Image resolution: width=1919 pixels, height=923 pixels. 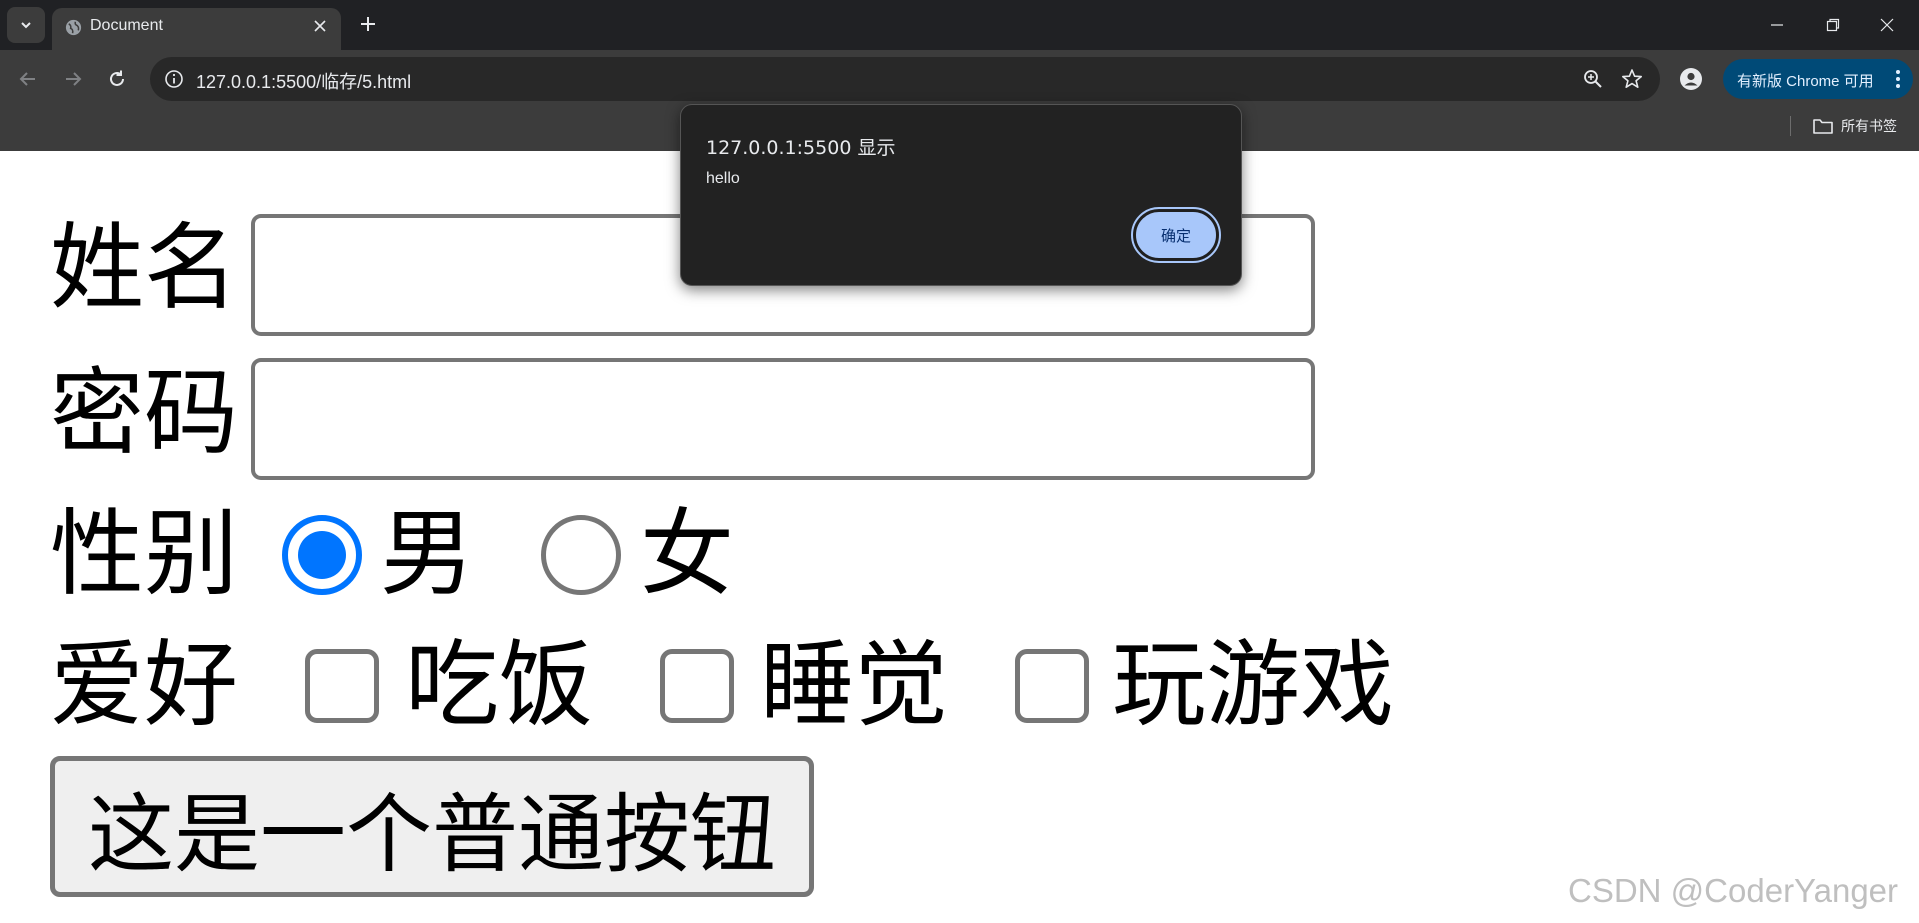 What do you see at coordinates (1733, 890) in the screenshot?
I see `watermark: CSDN @CoderYanger` at bounding box center [1733, 890].